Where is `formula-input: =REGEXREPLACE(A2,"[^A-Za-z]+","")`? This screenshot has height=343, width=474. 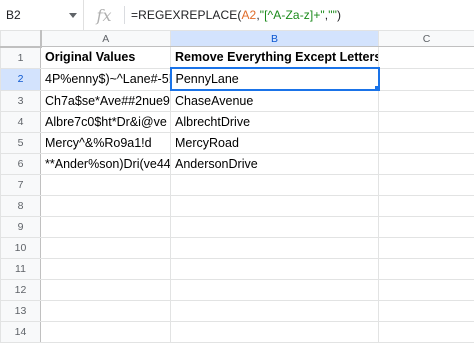
formula-input: =REGEXREPLACE(A2,"[^A-Za-z]+","") is located at coordinates (233, 15).